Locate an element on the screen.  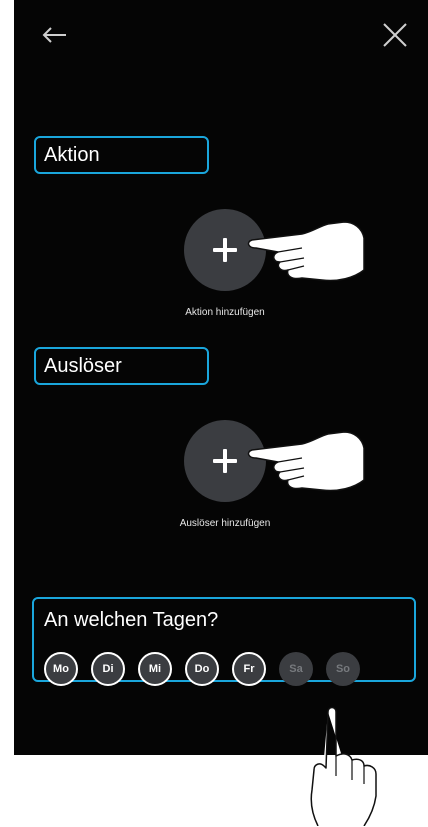
day-toggle-di: Di is located at coordinates (108, 669).